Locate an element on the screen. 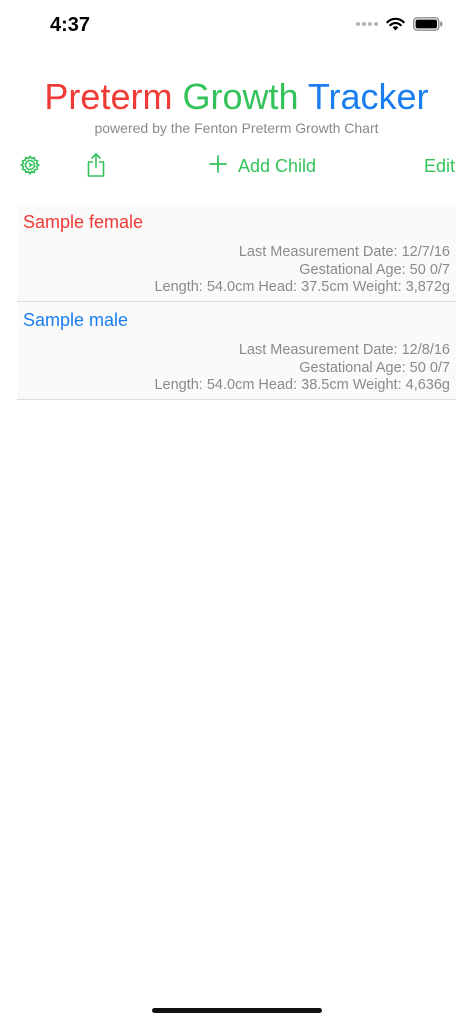 The image size is (473, 1024). last-measurement-date: Last Measurement Date: 12/7/16 is located at coordinates (344, 252).